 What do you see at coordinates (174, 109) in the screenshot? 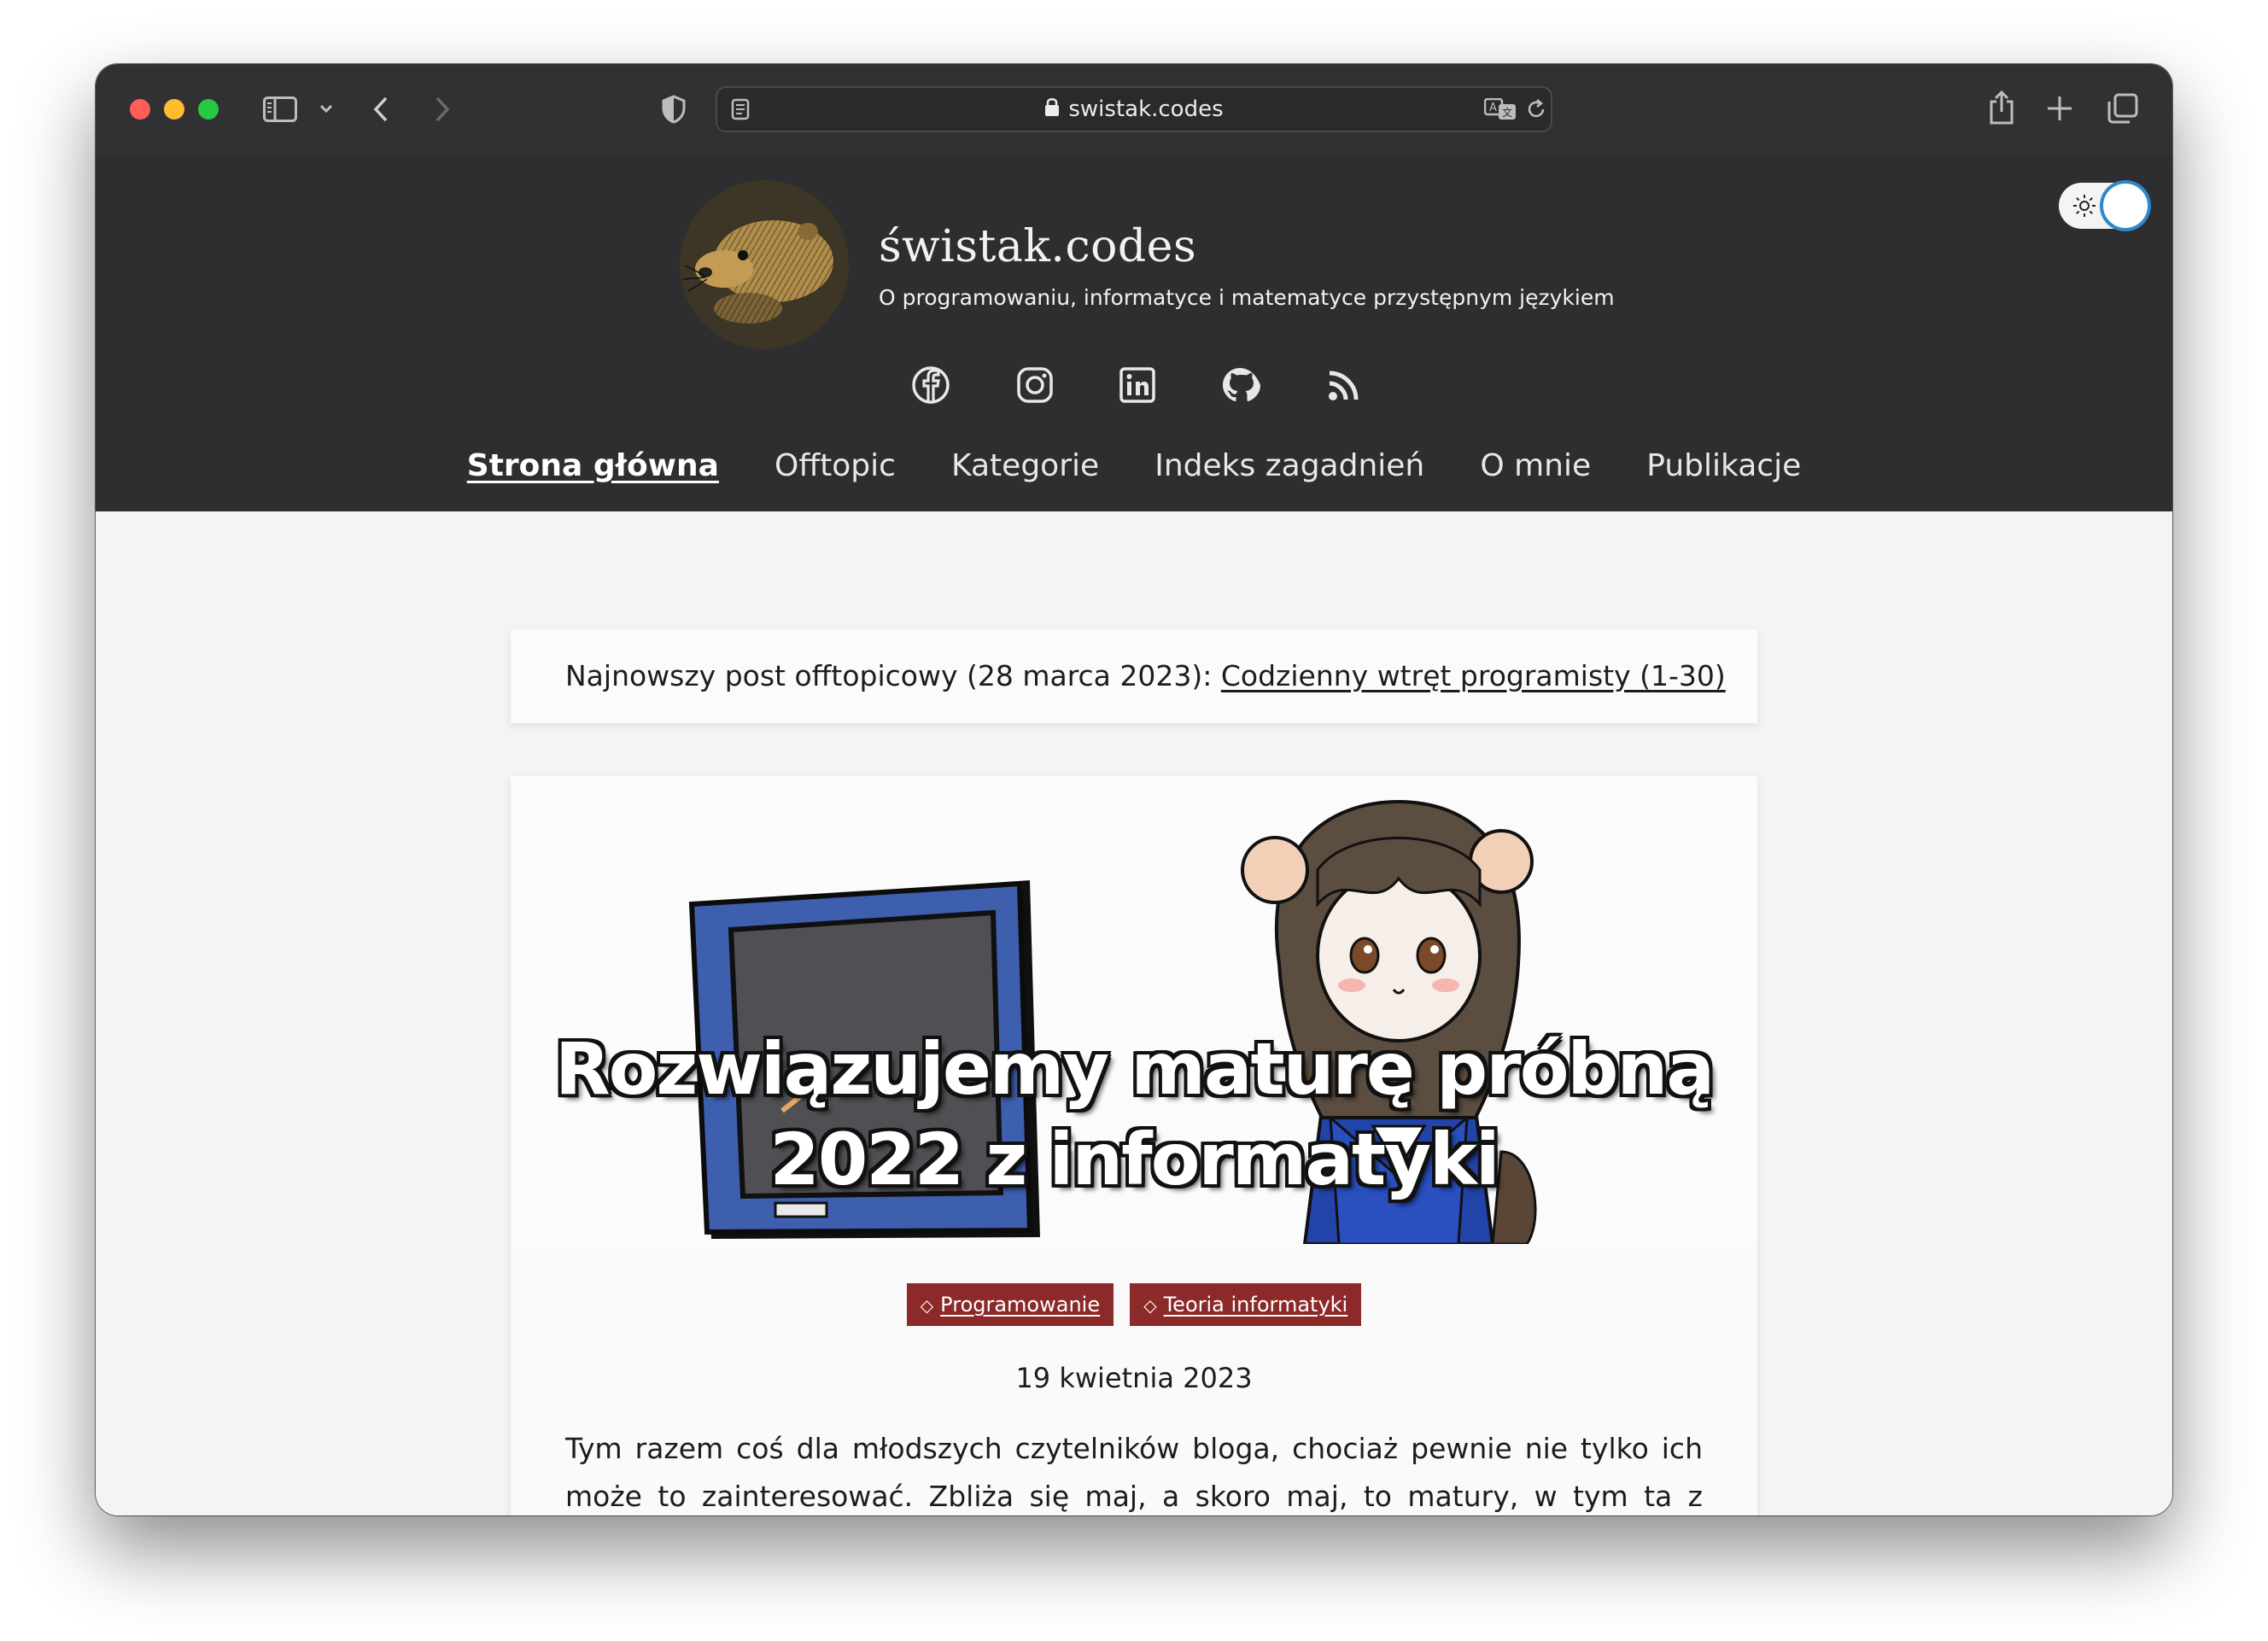
I see `minimize-window-button` at bounding box center [174, 109].